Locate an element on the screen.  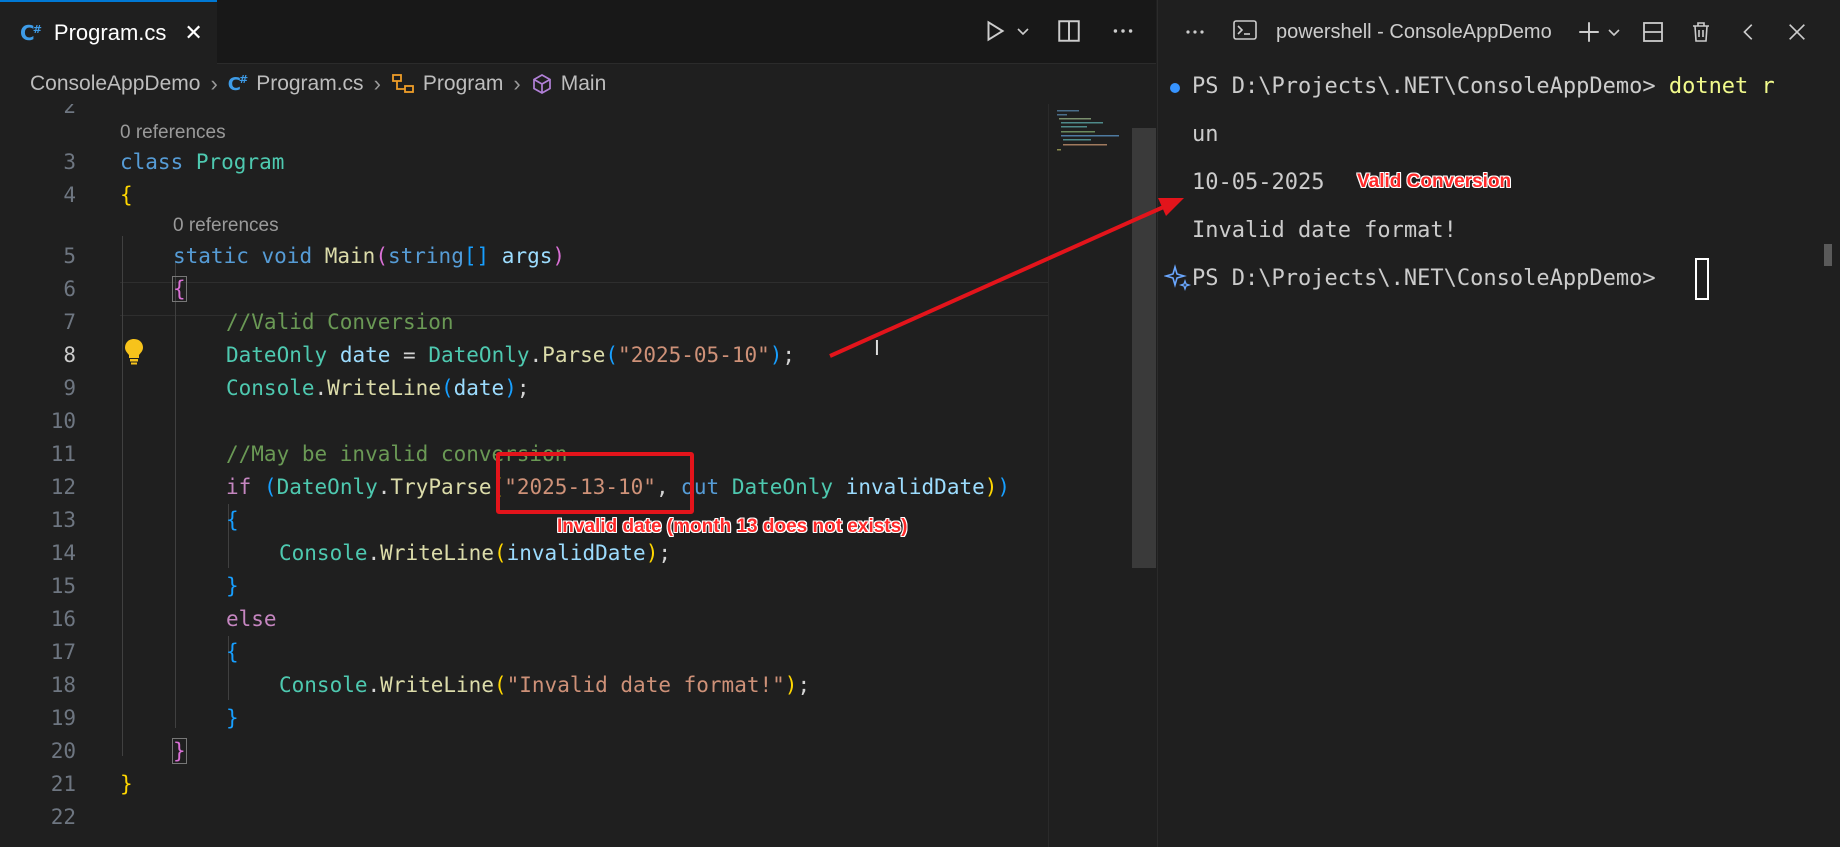
line-number: 12 is located at coordinates (63, 487).